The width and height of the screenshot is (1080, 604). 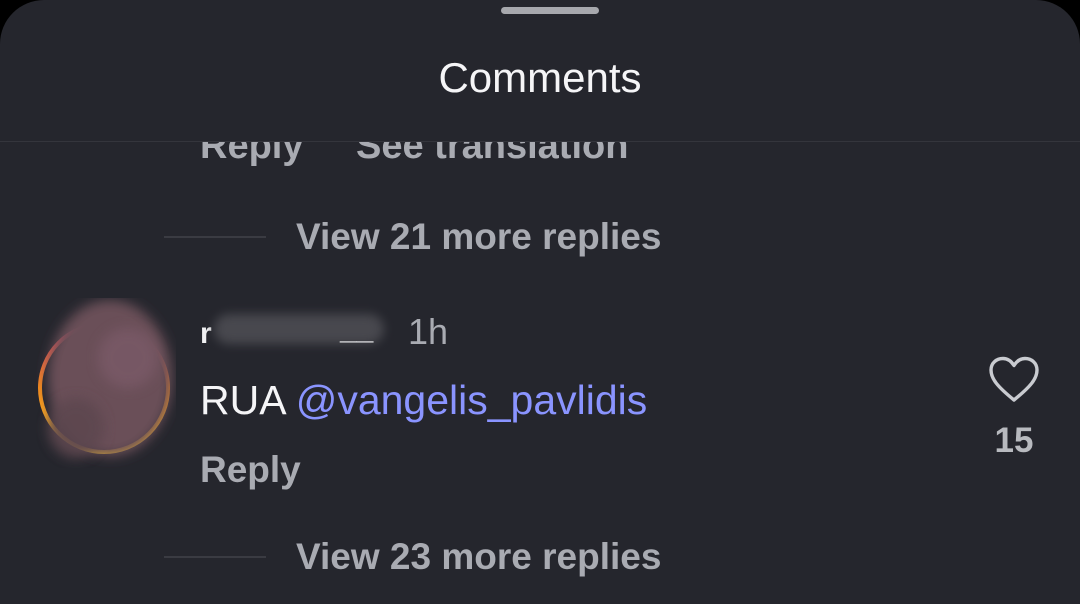 What do you see at coordinates (550, 10) in the screenshot?
I see `drag-handle` at bounding box center [550, 10].